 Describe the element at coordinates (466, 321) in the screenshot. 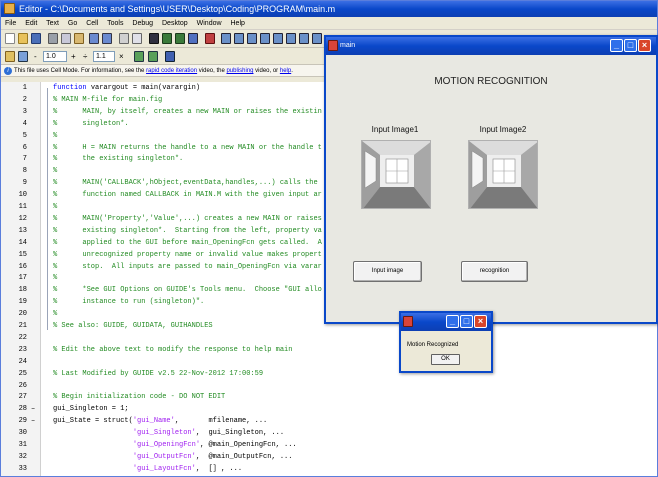

I see `msgbox-maximize-icon: □` at that location.